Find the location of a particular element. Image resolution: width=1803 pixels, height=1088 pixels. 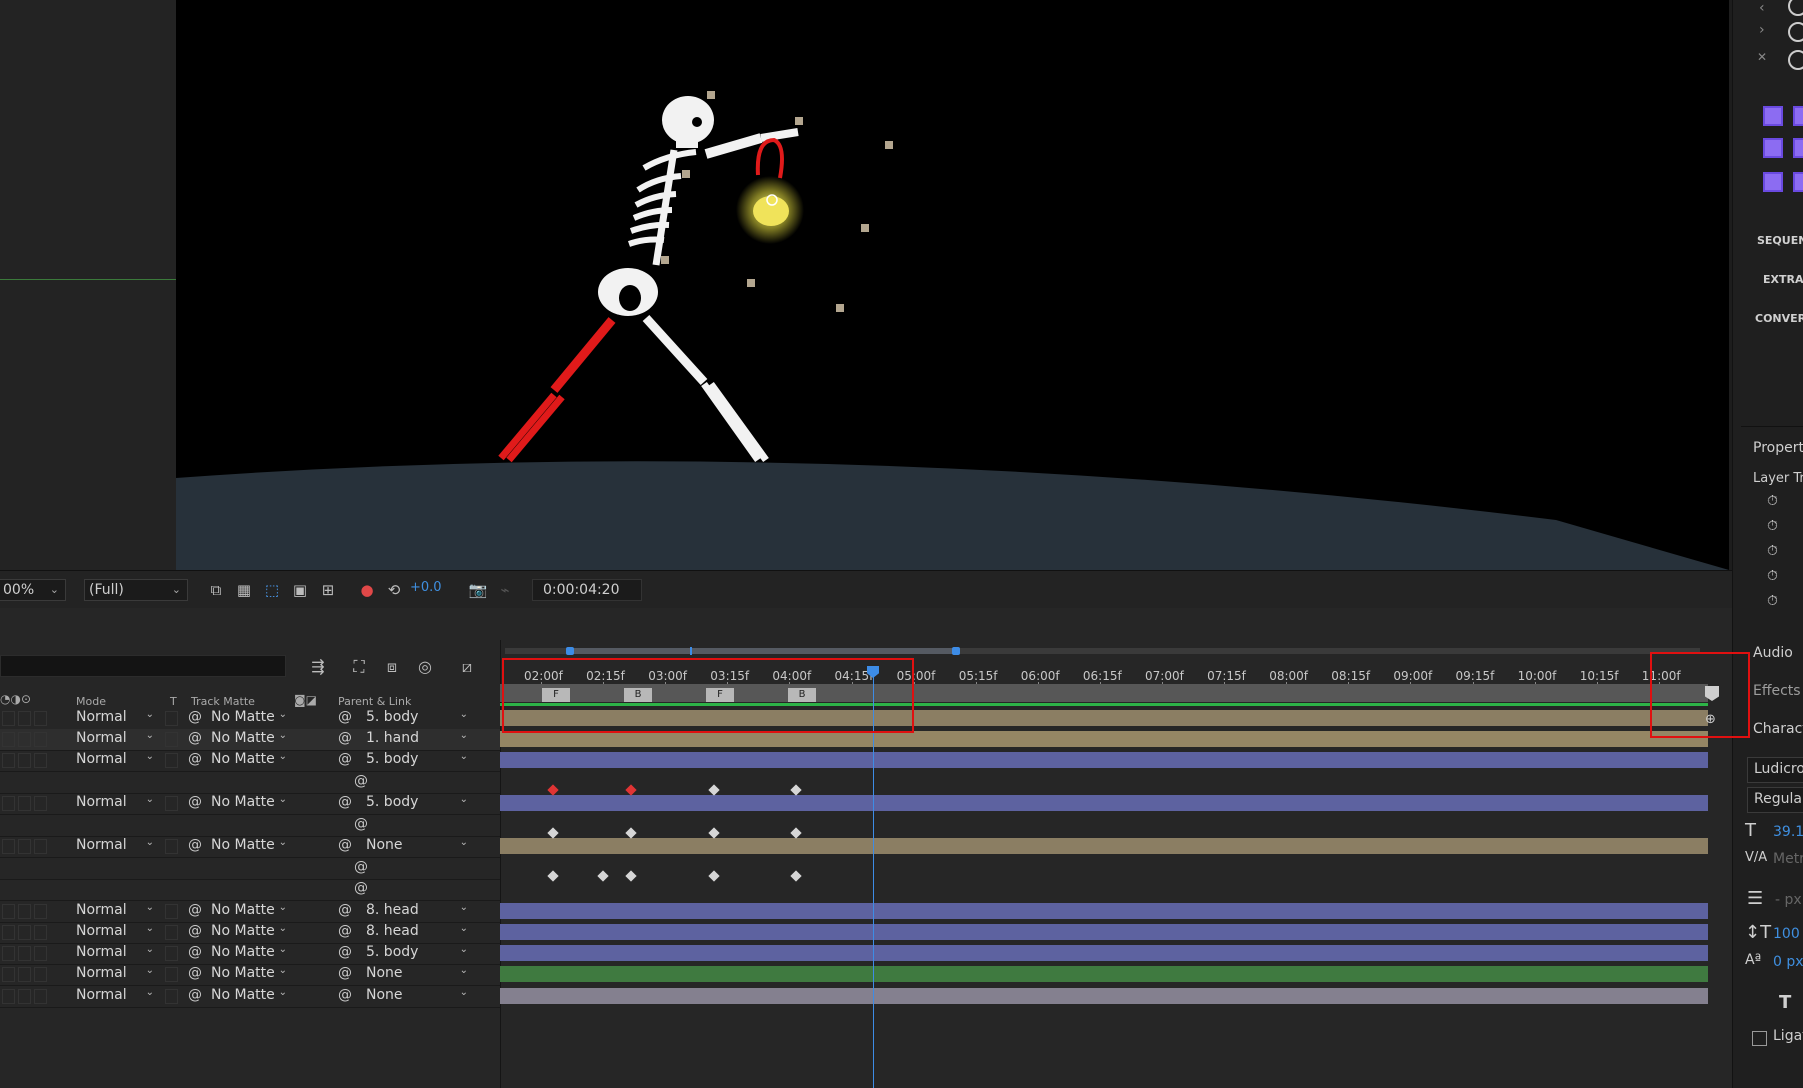

exposure-value: +0.0 is located at coordinates (426, 587).